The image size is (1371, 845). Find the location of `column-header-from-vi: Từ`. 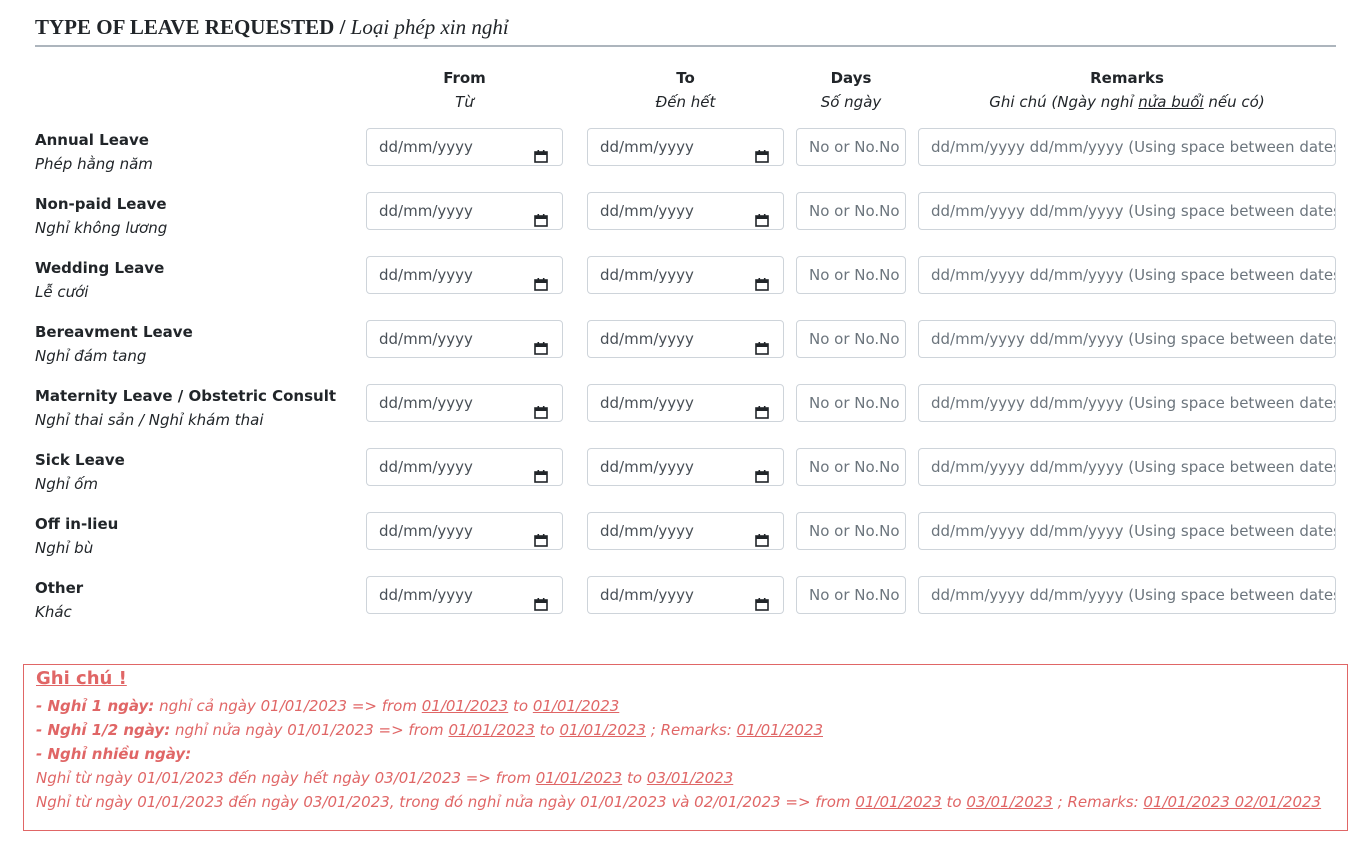

column-header-from-vi: Từ is located at coordinates (464, 102).